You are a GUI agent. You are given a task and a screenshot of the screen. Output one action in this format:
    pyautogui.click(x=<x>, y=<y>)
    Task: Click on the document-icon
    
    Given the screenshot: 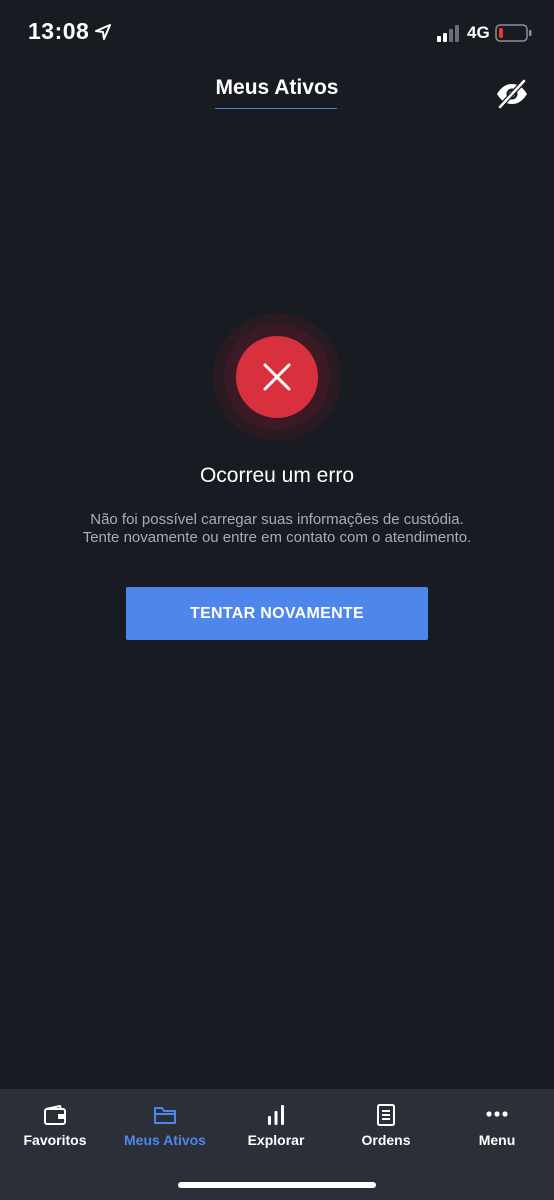 What is the action you would take?
    pyautogui.click(x=386, y=1115)
    